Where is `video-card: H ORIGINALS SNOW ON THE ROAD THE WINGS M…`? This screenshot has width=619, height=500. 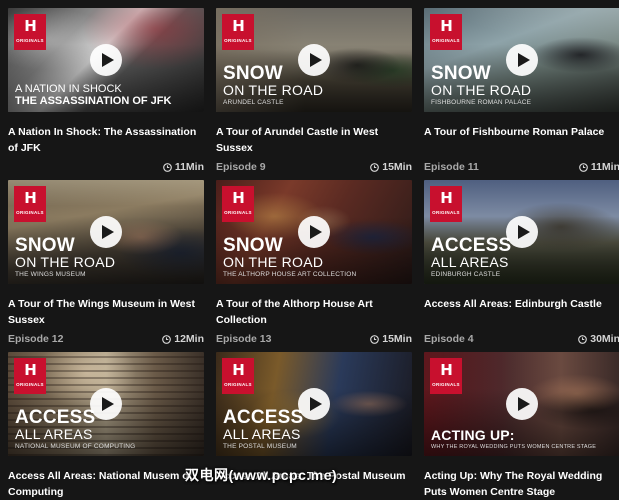
video-card: H ORIGINALS SNOW ON THE ROAD THE WINGS M… is located at coordinates (106, 263).